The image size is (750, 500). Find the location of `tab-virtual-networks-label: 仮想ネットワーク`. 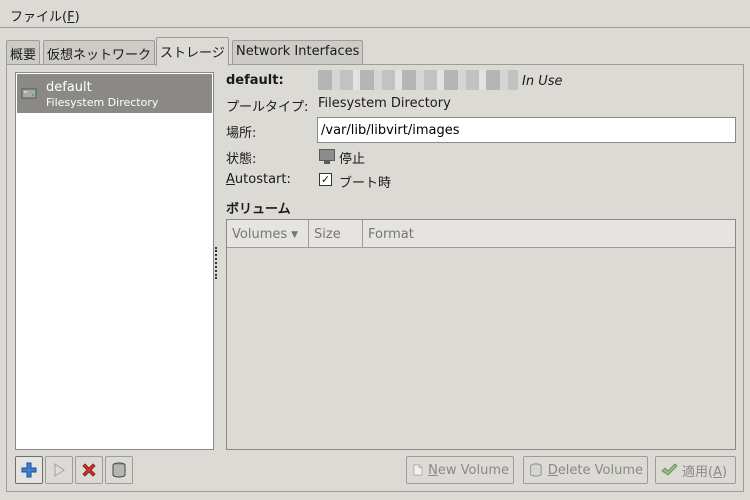

tab-virtual-networks-label: 仮想ネットワーク is located at coordinates (99, 55).